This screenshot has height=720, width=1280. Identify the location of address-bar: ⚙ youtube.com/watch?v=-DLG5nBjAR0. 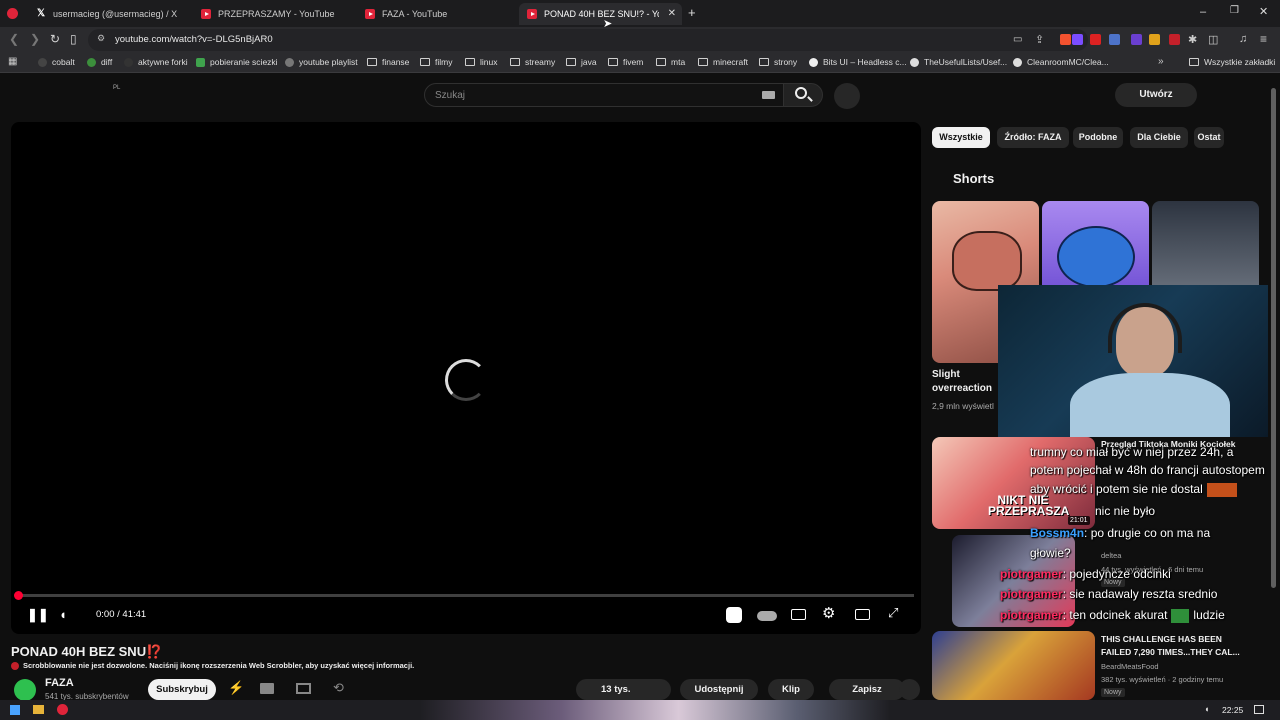
(588, 40).